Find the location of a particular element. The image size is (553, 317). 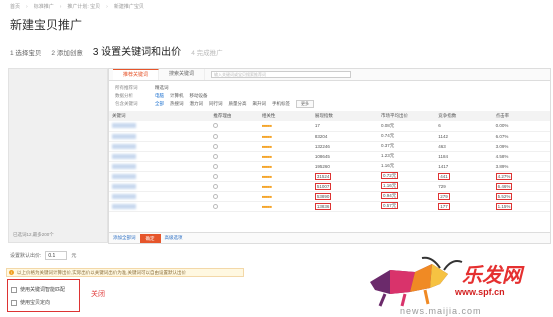

highlighted-value: 1.15% is located at coordinates (504, 206).